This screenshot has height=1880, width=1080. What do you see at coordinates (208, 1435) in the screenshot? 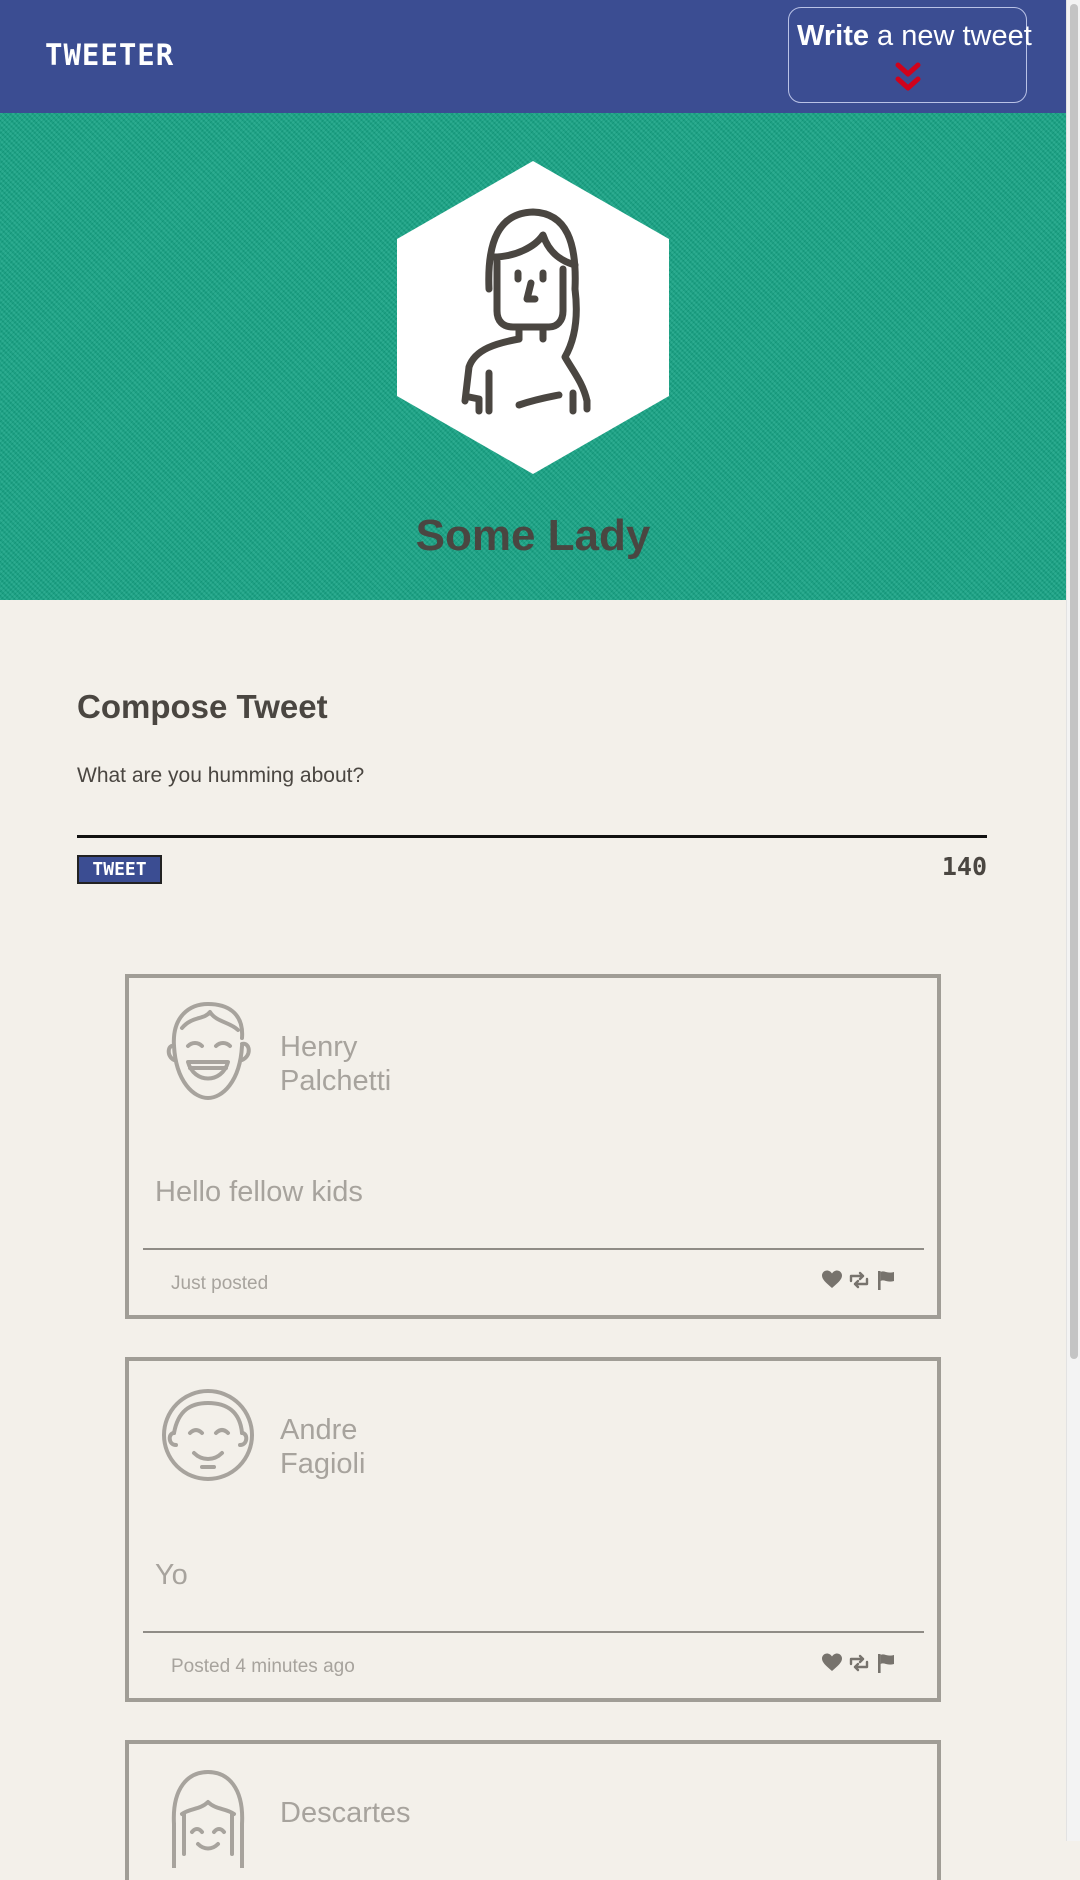
I see `man-avatar-icon` at bounding box center [208, 1435].